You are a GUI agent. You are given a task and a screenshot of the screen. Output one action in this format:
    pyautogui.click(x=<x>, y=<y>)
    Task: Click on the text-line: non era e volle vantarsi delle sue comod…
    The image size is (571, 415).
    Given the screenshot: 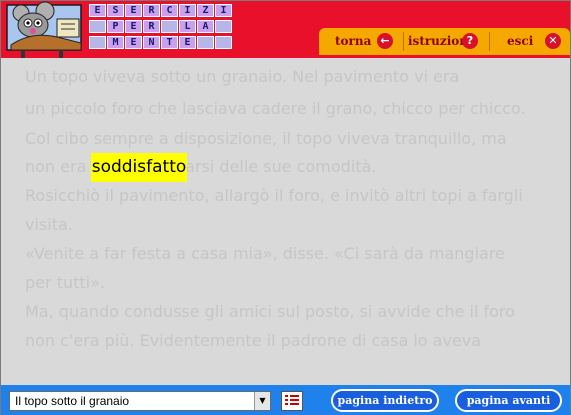 What is the action you would take?
    pyautogui.click(x=201, y=166)
    